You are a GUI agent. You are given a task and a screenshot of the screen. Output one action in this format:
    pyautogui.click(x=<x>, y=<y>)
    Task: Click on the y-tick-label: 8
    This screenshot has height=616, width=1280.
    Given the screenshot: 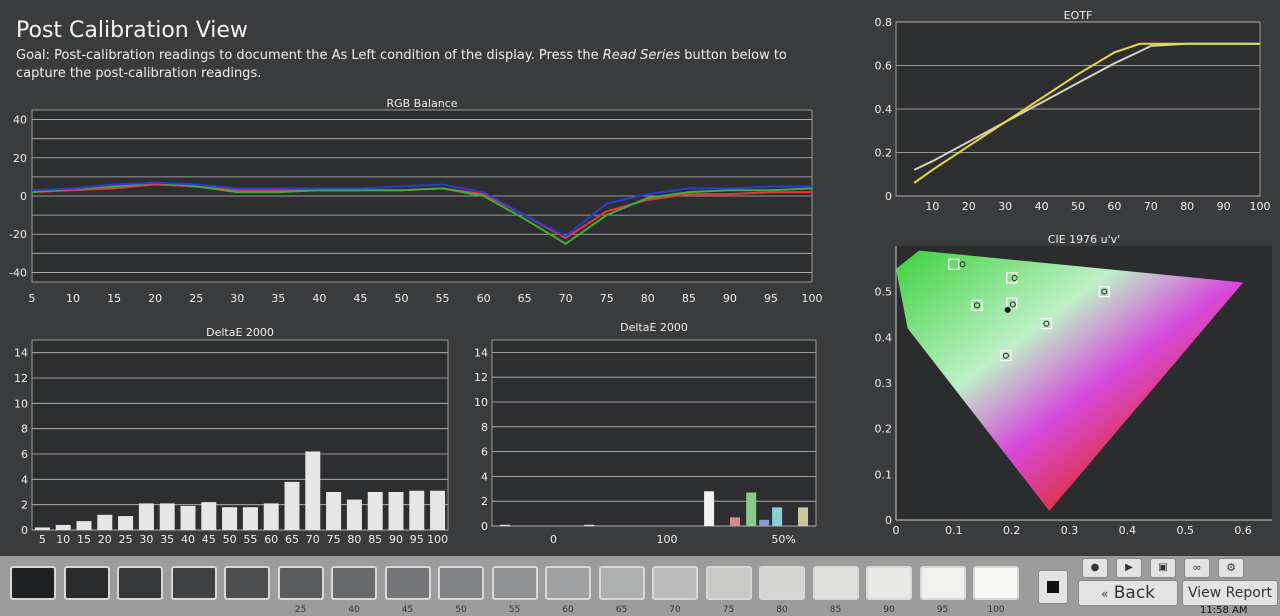 What is the action you would take?
    pyautogui.click(x=24, y=429)
    